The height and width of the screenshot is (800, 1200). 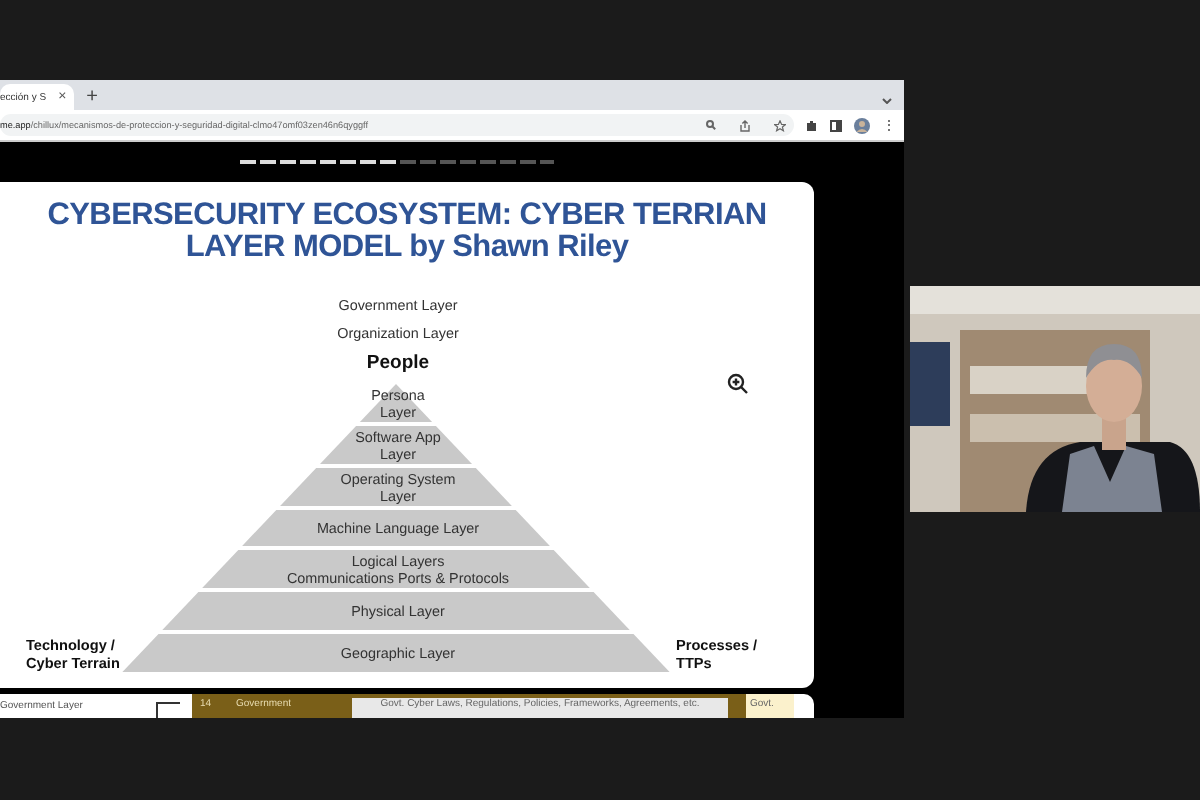 I want to click on sidebar-icon, so click(x=836, y=125).